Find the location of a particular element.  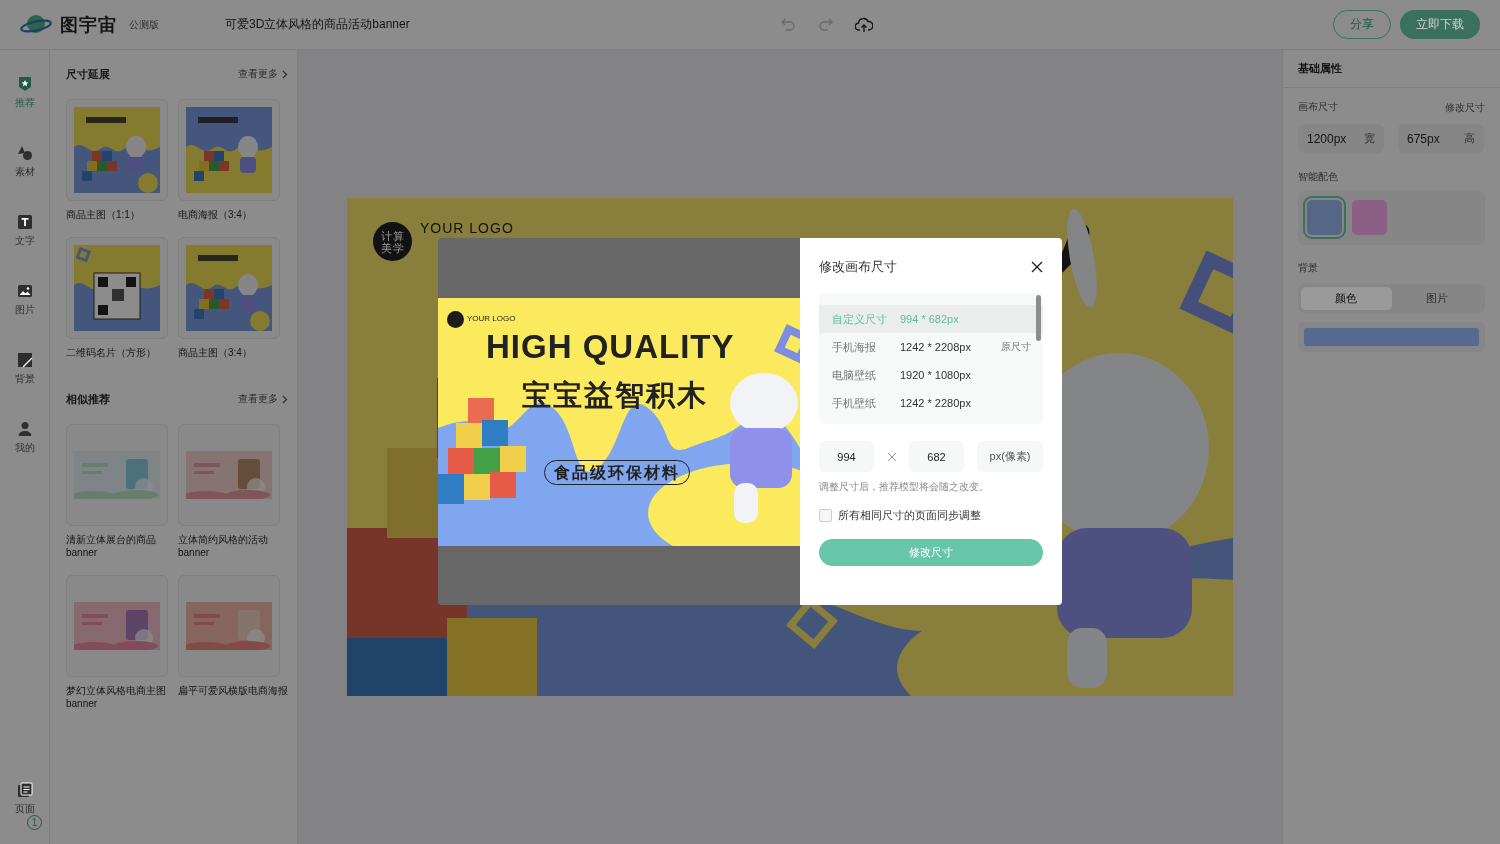

shapes-icon is located at coordinates (24, 153).